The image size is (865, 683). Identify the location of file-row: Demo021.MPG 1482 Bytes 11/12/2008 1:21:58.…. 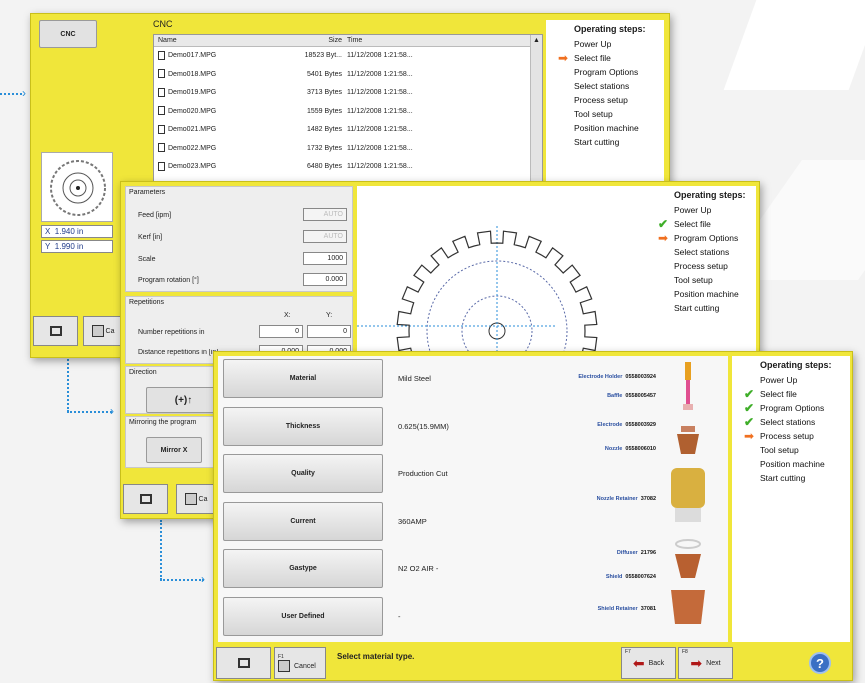
(348, 130).